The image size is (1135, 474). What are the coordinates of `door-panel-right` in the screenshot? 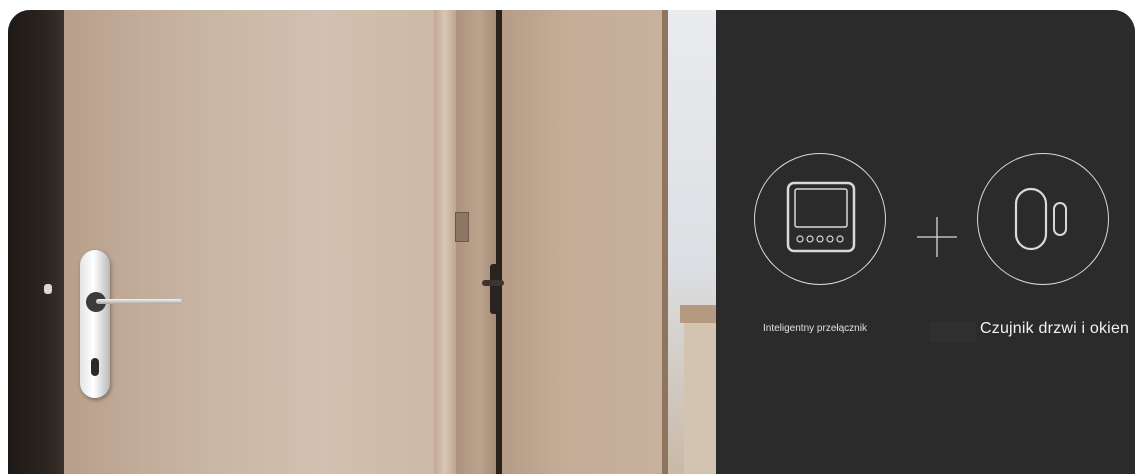 It's located at (582, 242).